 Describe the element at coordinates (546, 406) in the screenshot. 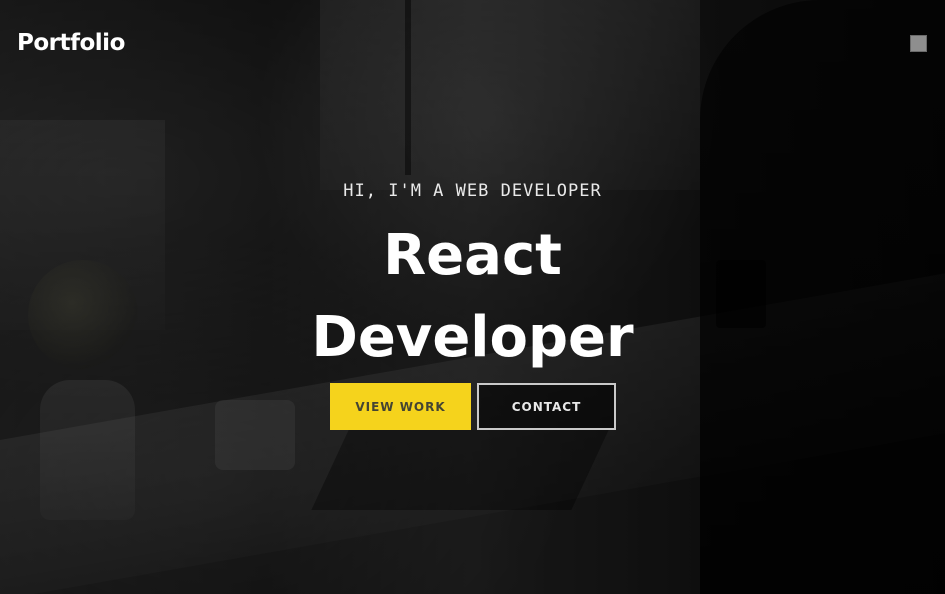

I see `contact-button: CONTACT` at that location.